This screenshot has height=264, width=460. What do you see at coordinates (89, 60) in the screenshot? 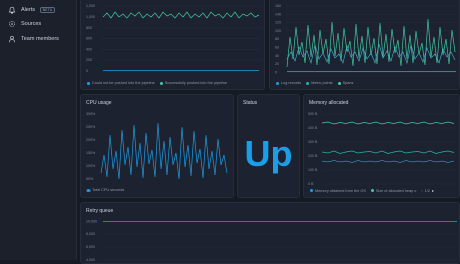
I see `y-tick: 200` at bounding box center [89, 60].